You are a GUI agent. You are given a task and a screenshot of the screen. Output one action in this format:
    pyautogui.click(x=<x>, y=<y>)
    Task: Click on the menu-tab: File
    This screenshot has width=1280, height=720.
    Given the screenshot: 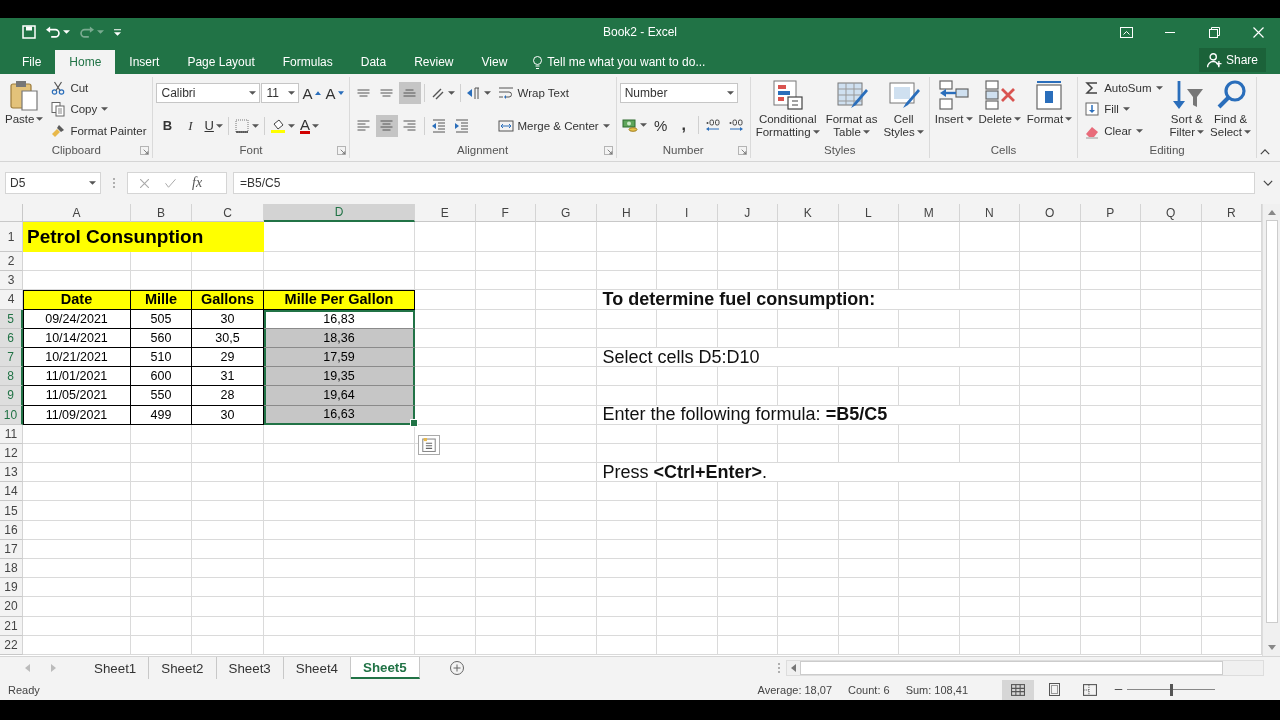 What is the action you would take?
    pyautogui.click(x=32, y=62)
    